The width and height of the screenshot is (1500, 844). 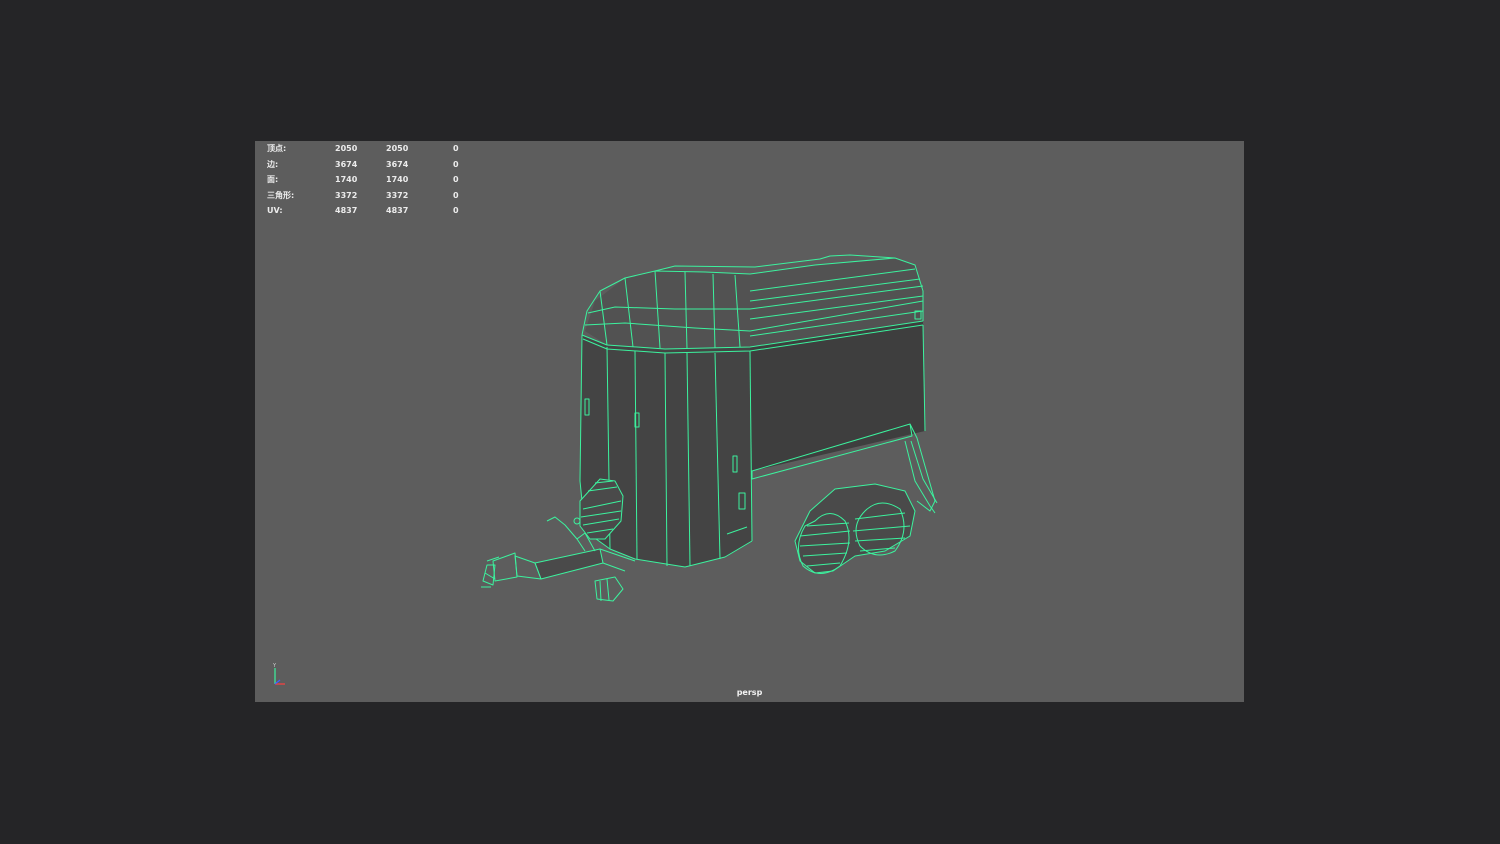 What do you see at coordinates (855, 528) in the screenshot?
I see `rear-wheels` at bounding box center [855, 528].